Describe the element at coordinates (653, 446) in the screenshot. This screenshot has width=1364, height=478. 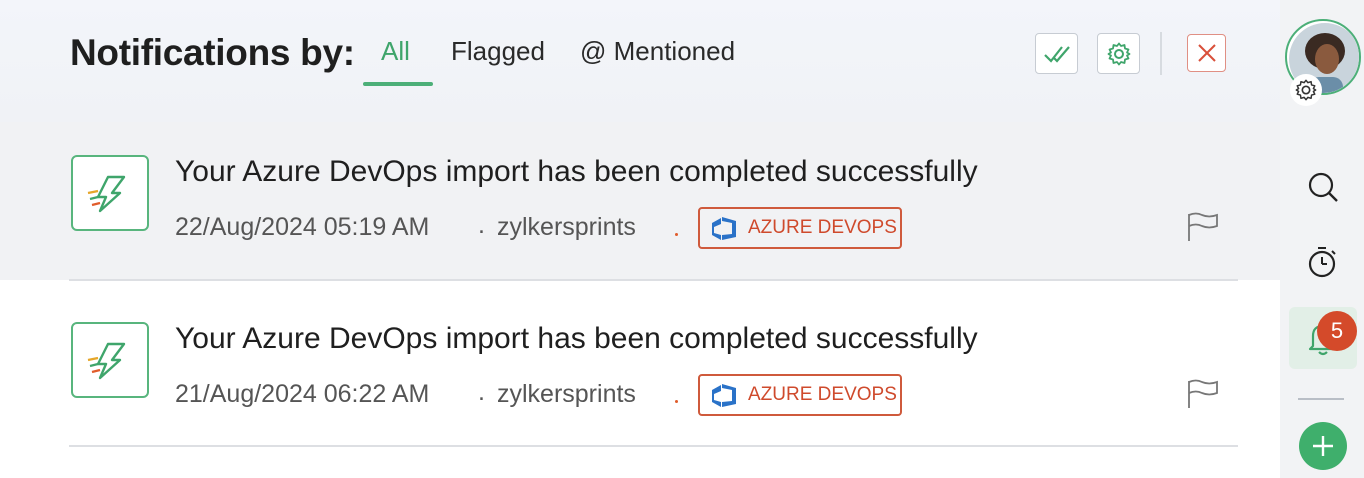
I see `row-divider` at that location.